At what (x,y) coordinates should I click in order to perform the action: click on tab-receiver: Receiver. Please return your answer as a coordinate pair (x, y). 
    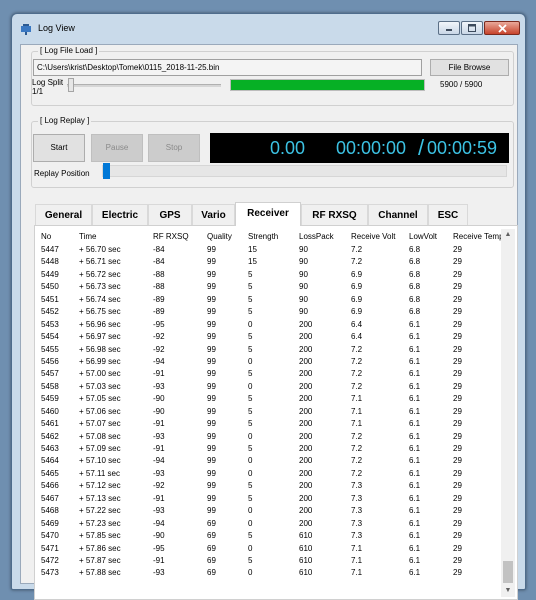
    Looking at the image, I should click on (268, 214).